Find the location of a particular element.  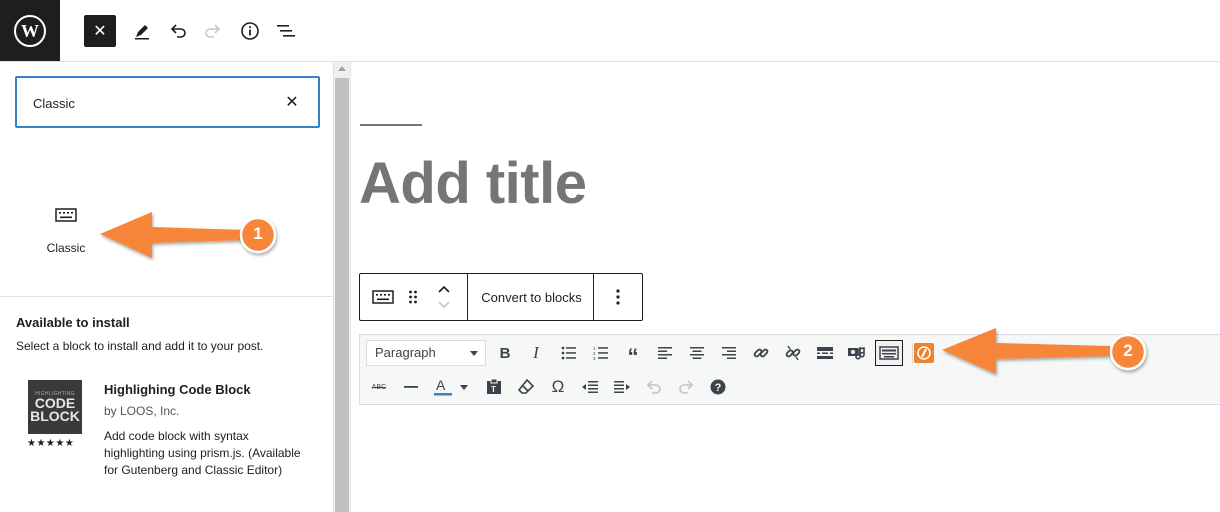

plugin-icon is located at coordinates (924, 353).